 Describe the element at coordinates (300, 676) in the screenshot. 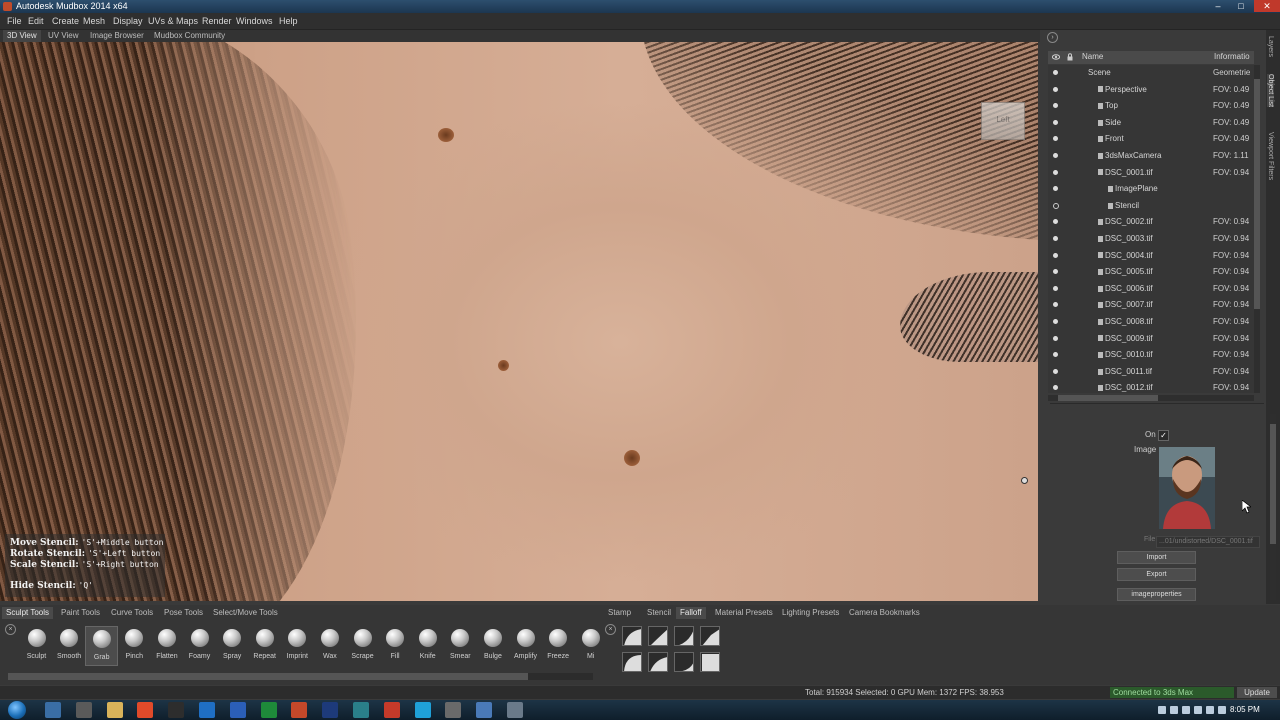

I see `tool-tray-scrollbar` at that location.